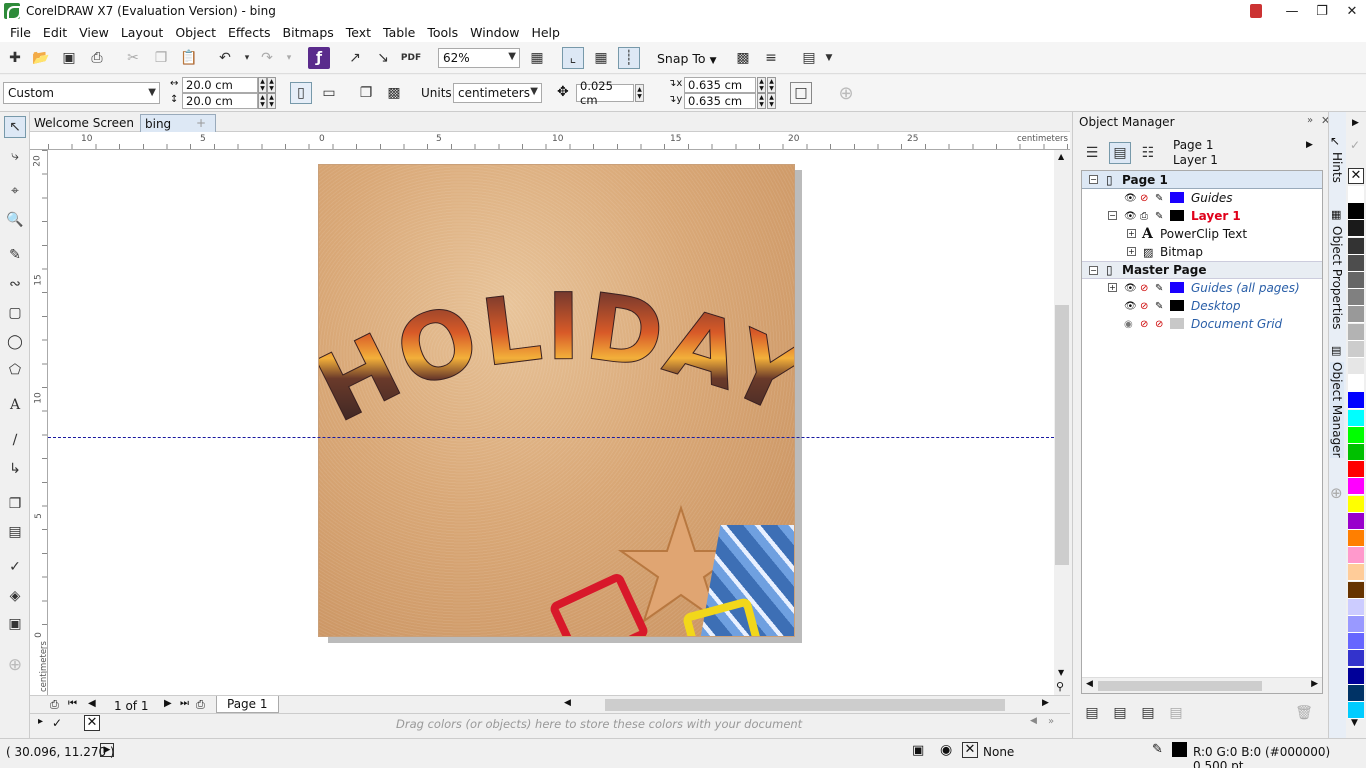 This screenshot has width=1366, height=768. Describe the element at coordinates (771, 58) in the screenshot. I see `options-icon: ≡` at that location.